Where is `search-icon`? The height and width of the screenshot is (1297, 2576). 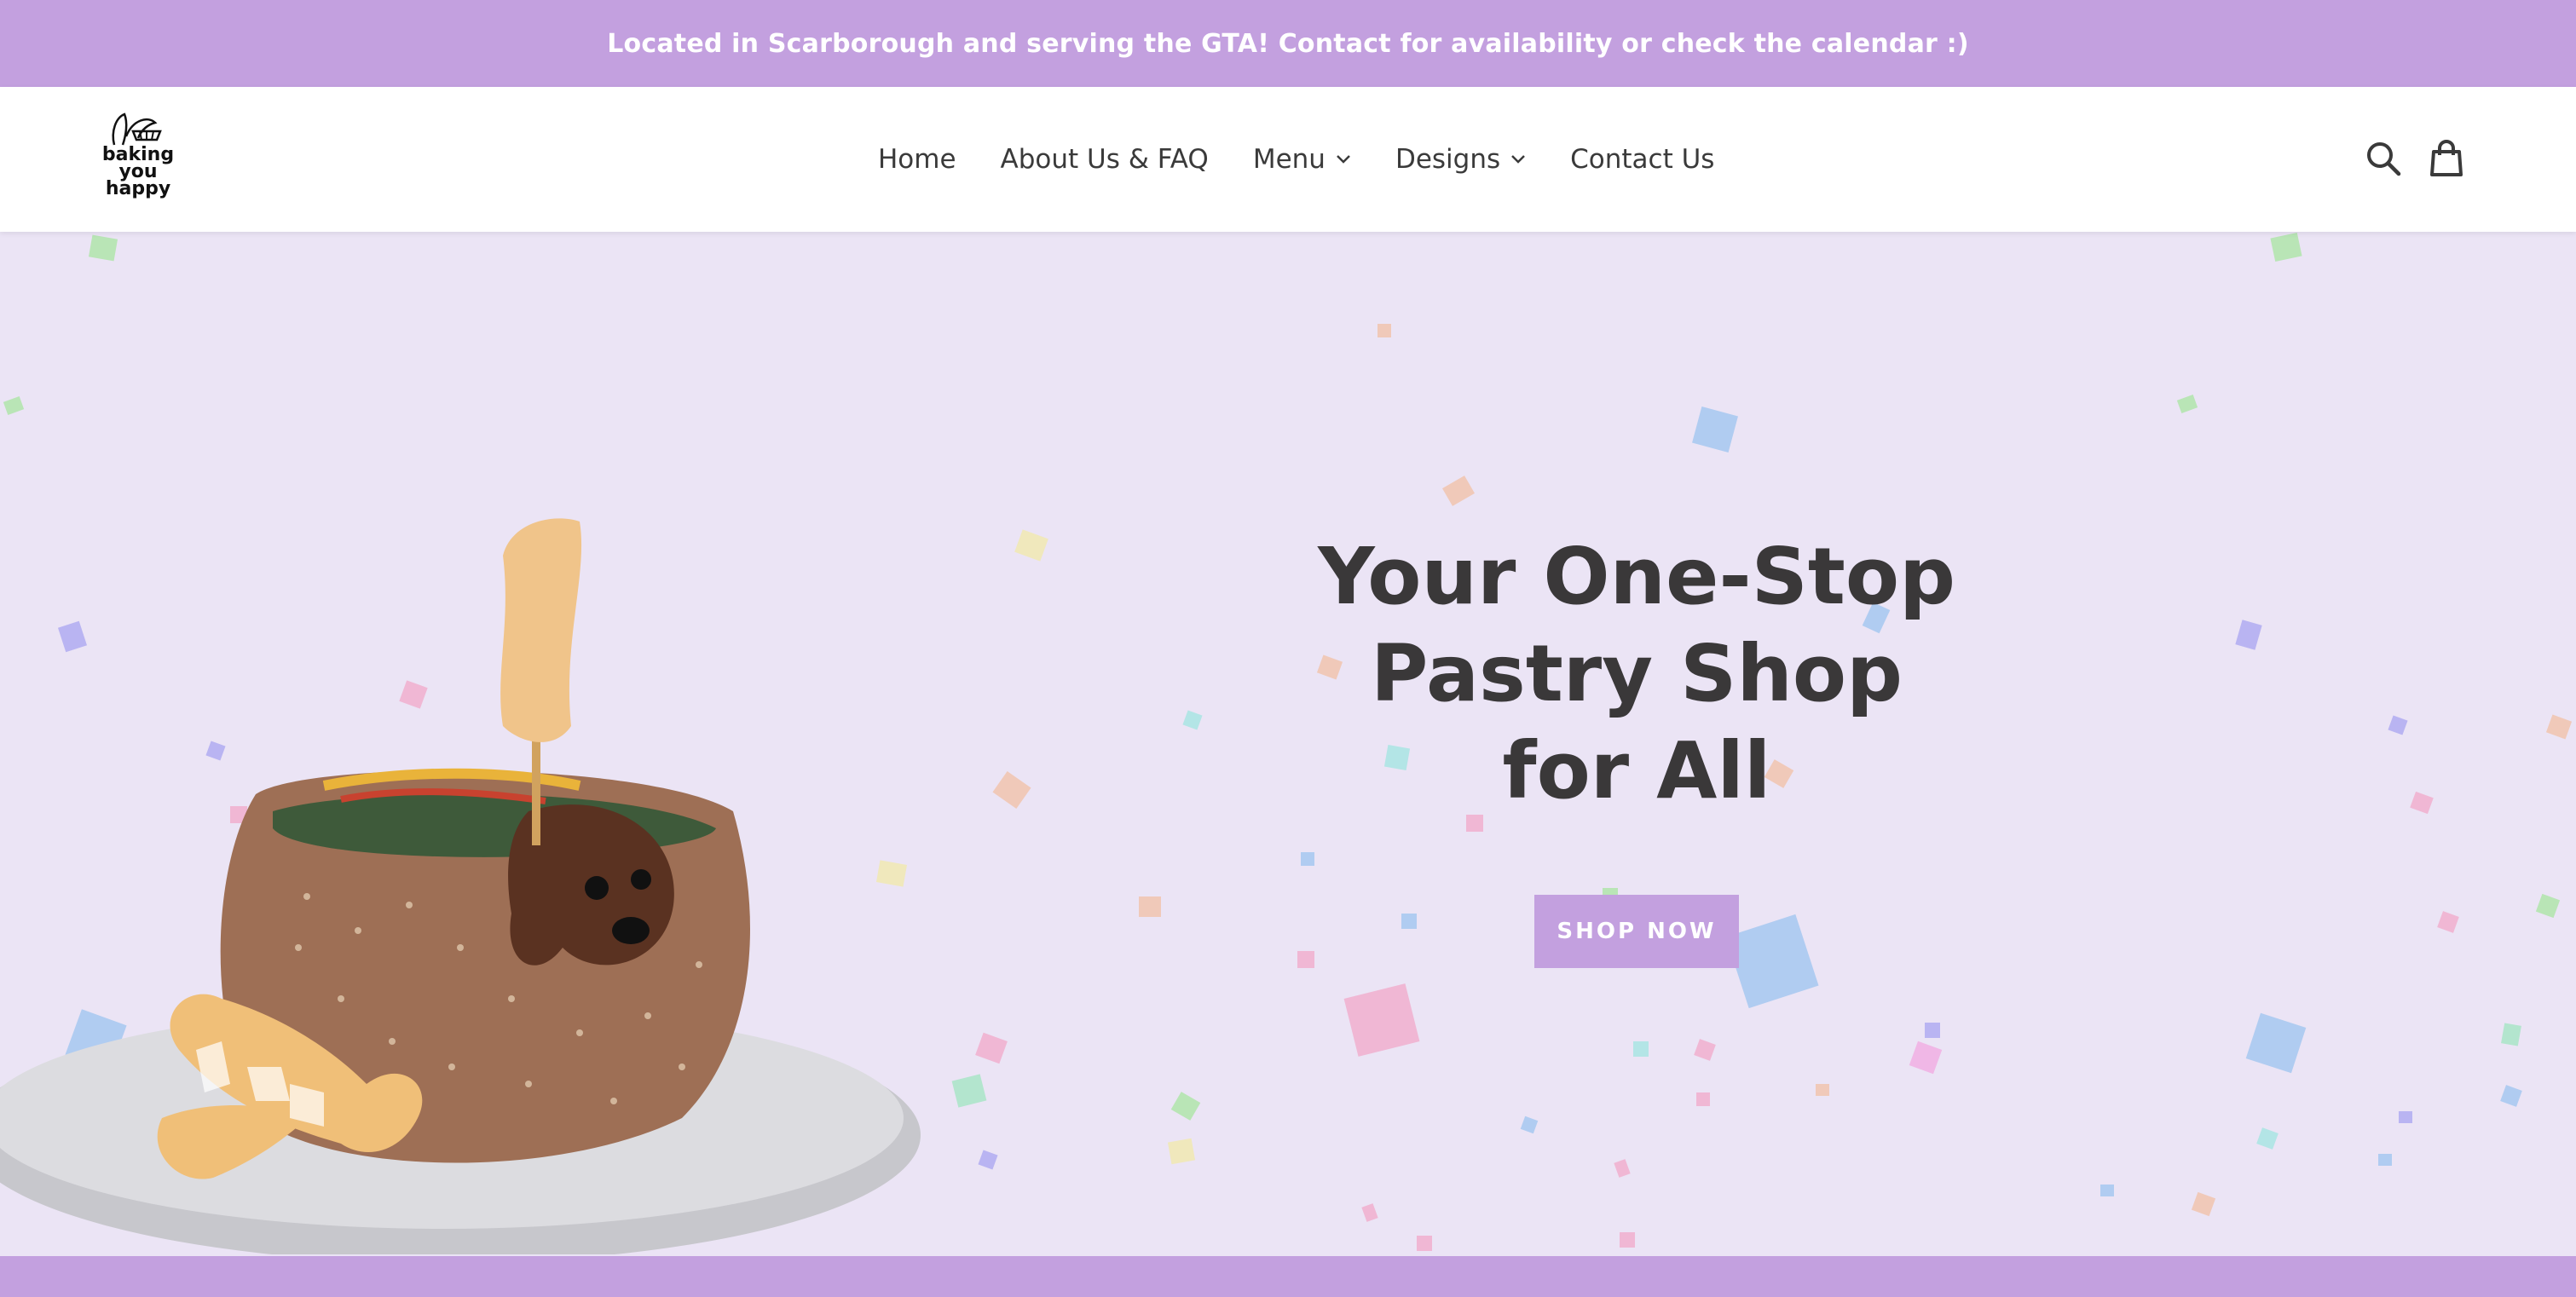 search-icon is located at coordinates (2383, 158).